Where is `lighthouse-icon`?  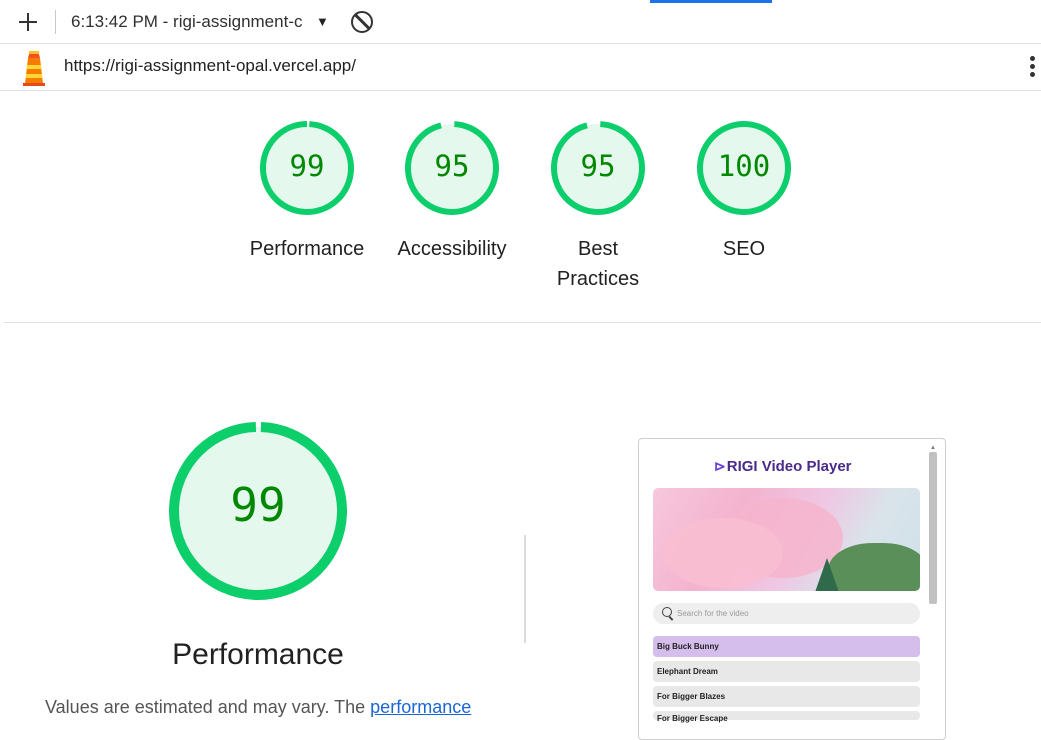 lighthouse-icon is located at coordinates (34, 68).